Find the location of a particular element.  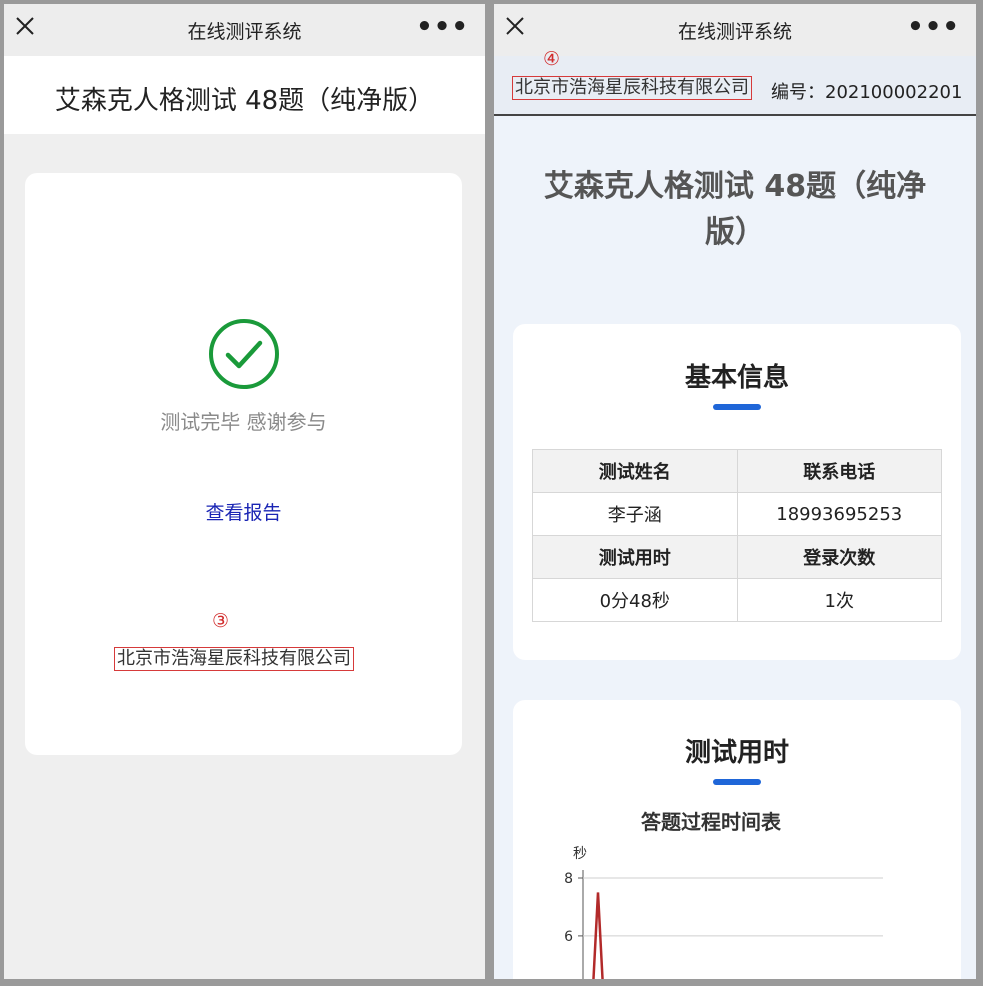

y-tick-label: 8 is located at coordinates (568, 879).